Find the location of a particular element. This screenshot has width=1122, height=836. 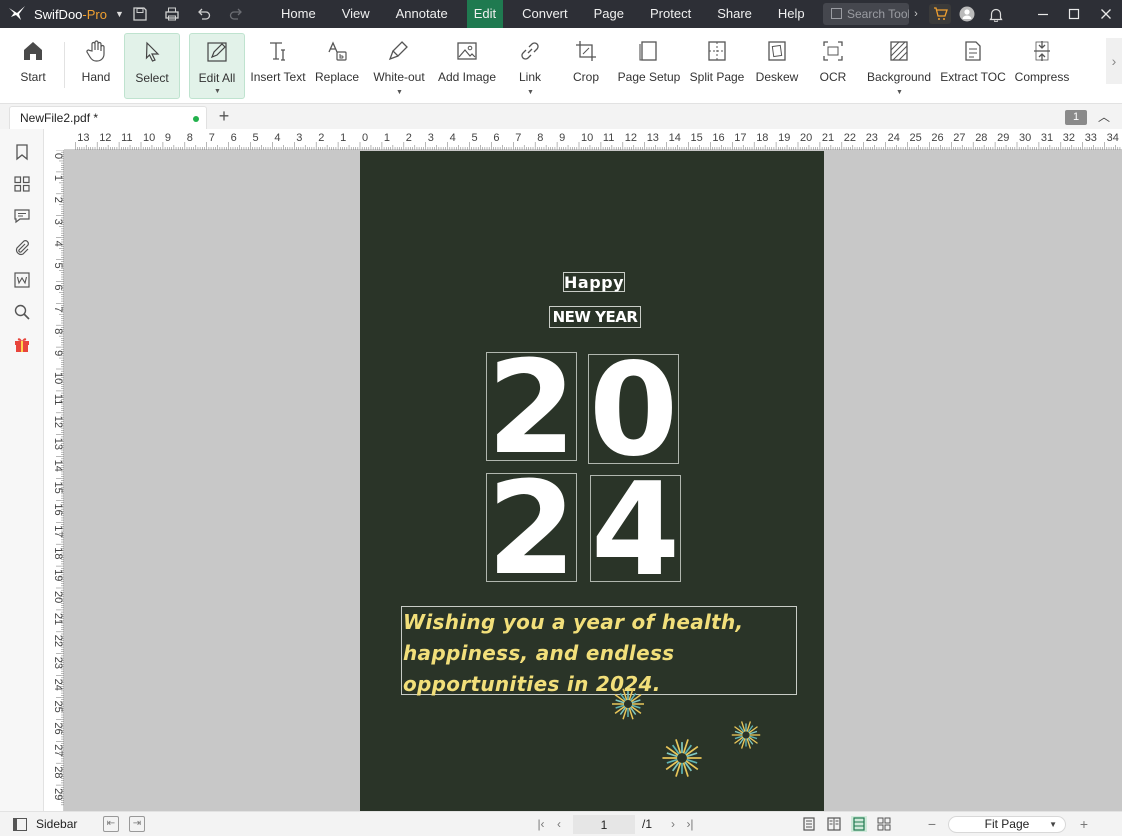

new-year-text-box: NEW YEAR is located at coordinates (595, 317).